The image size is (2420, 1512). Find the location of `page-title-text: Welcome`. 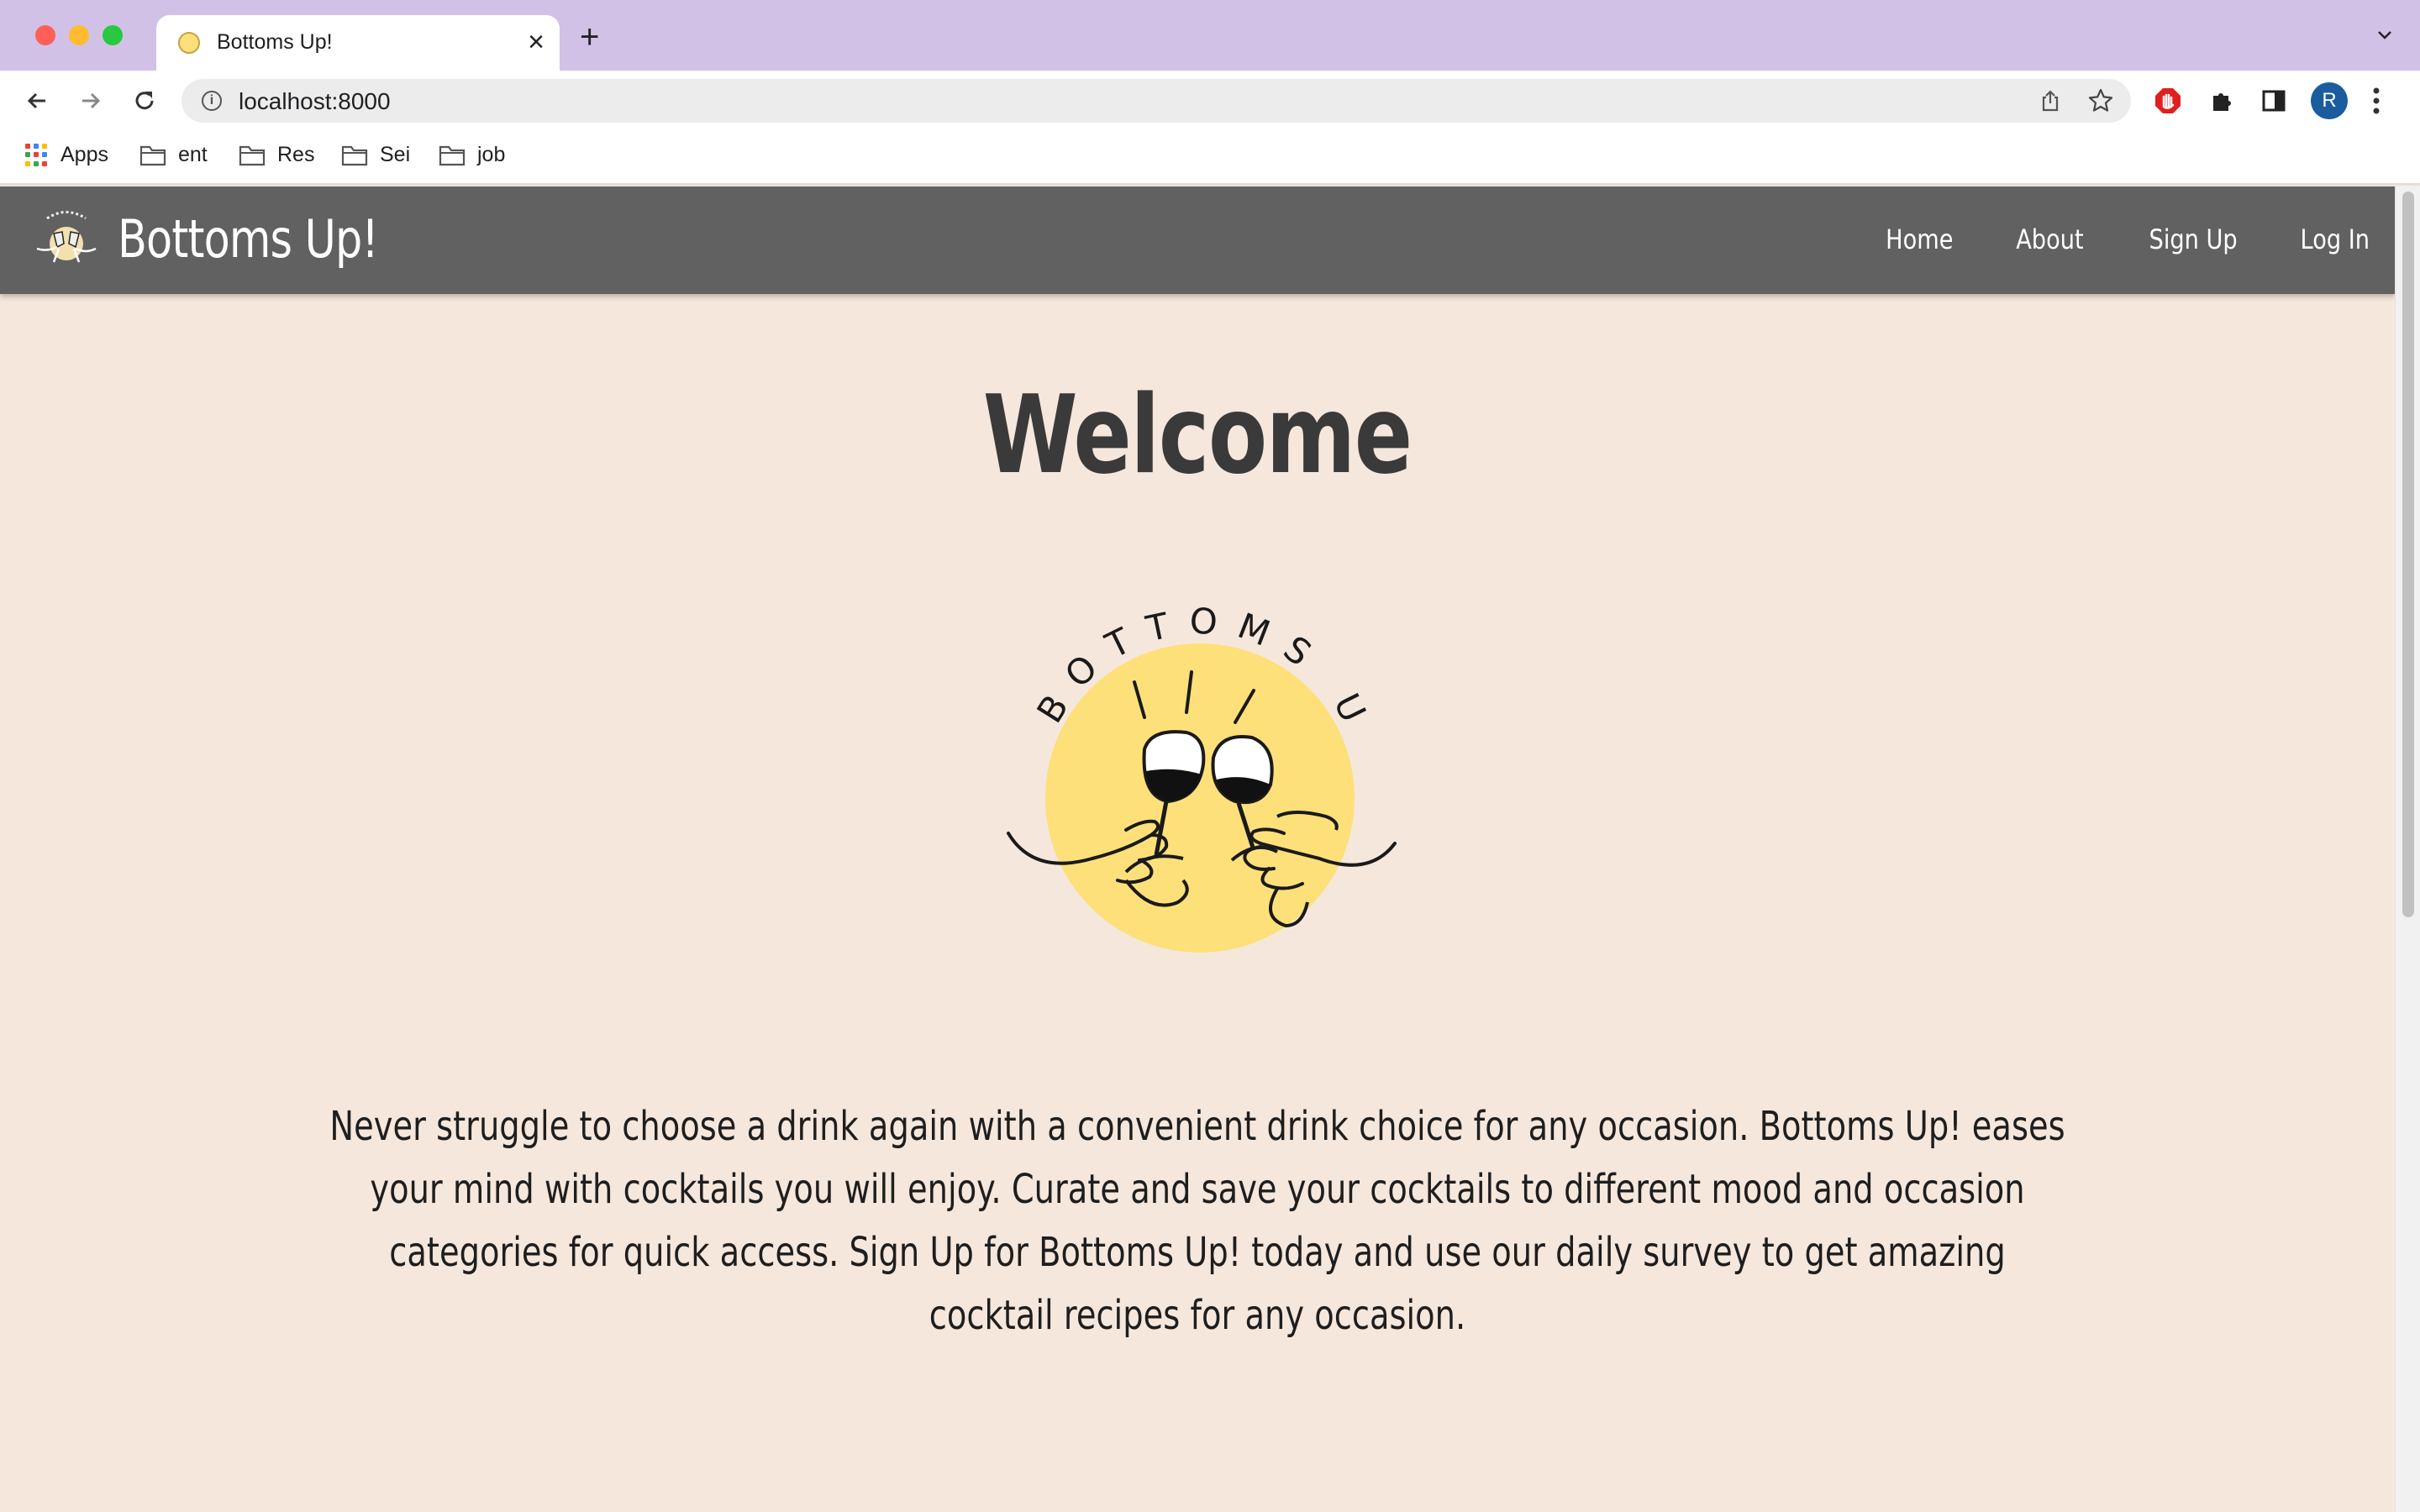

page-title-text: Welcome is located at coordinates (1198, 435).